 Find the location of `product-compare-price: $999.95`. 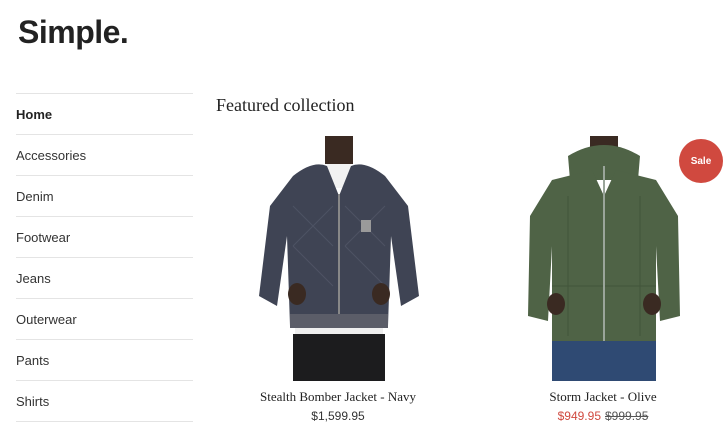

product-compare-price: $999.95 is located at coordinates (627, 416).